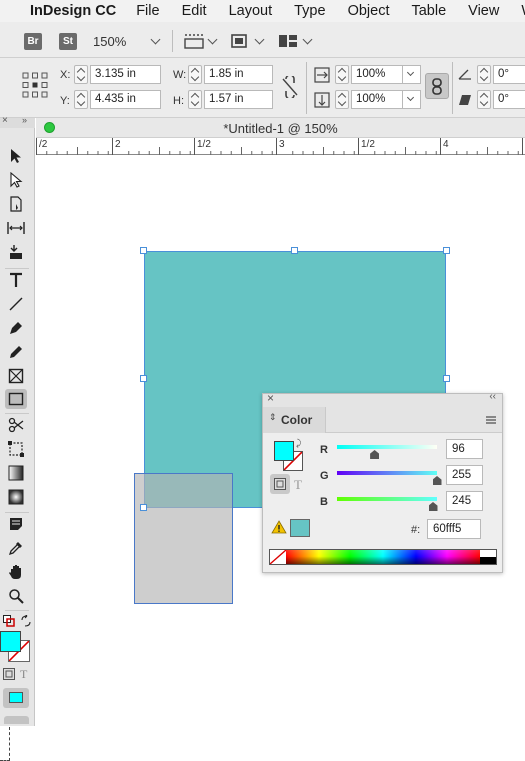 The image size is (525, 761). Describe the element at coordinates (342, 99) in the screenshot. I see `scale-y-stepper` at that location.